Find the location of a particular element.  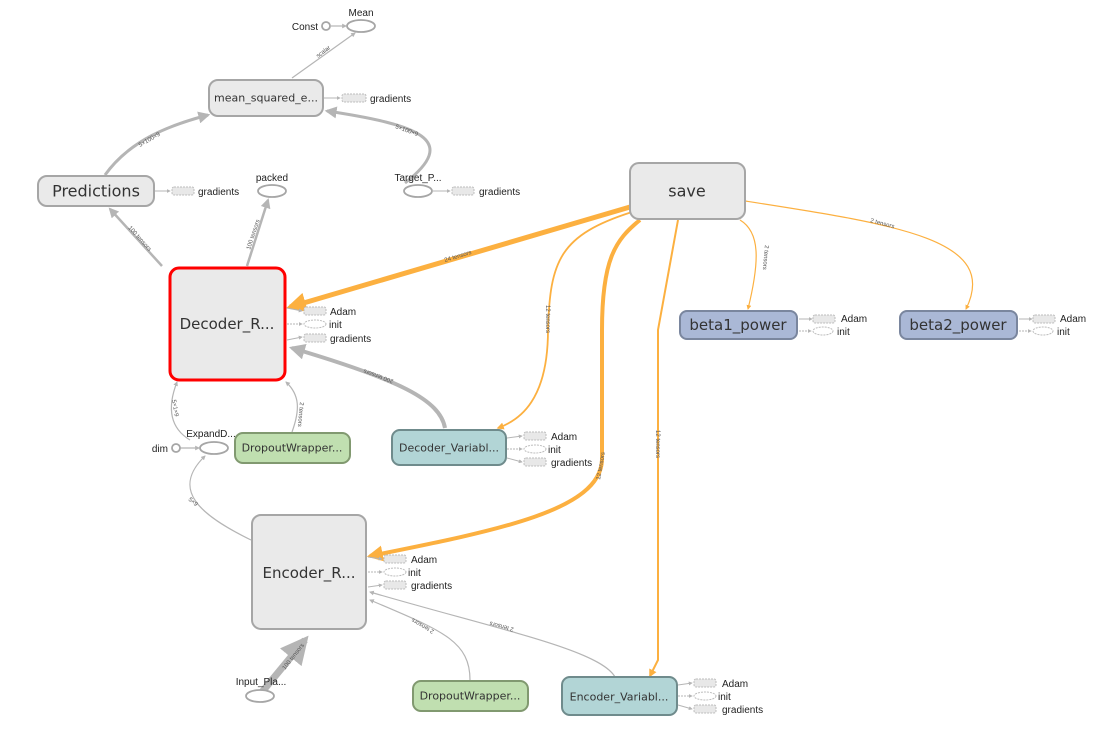

beta2-power-node: beta2_power is located at coordinates (958, 325).